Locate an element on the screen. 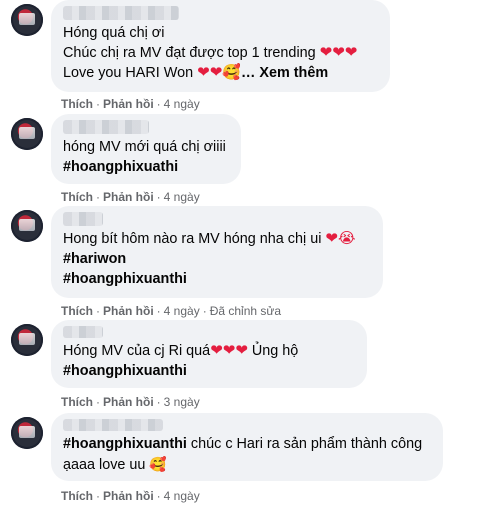 Image resolution: width=495 pixels, height=507 pixels. comment-actions: Thích · Phản hồi · 3 ngày is located at coordinates (130, 402).